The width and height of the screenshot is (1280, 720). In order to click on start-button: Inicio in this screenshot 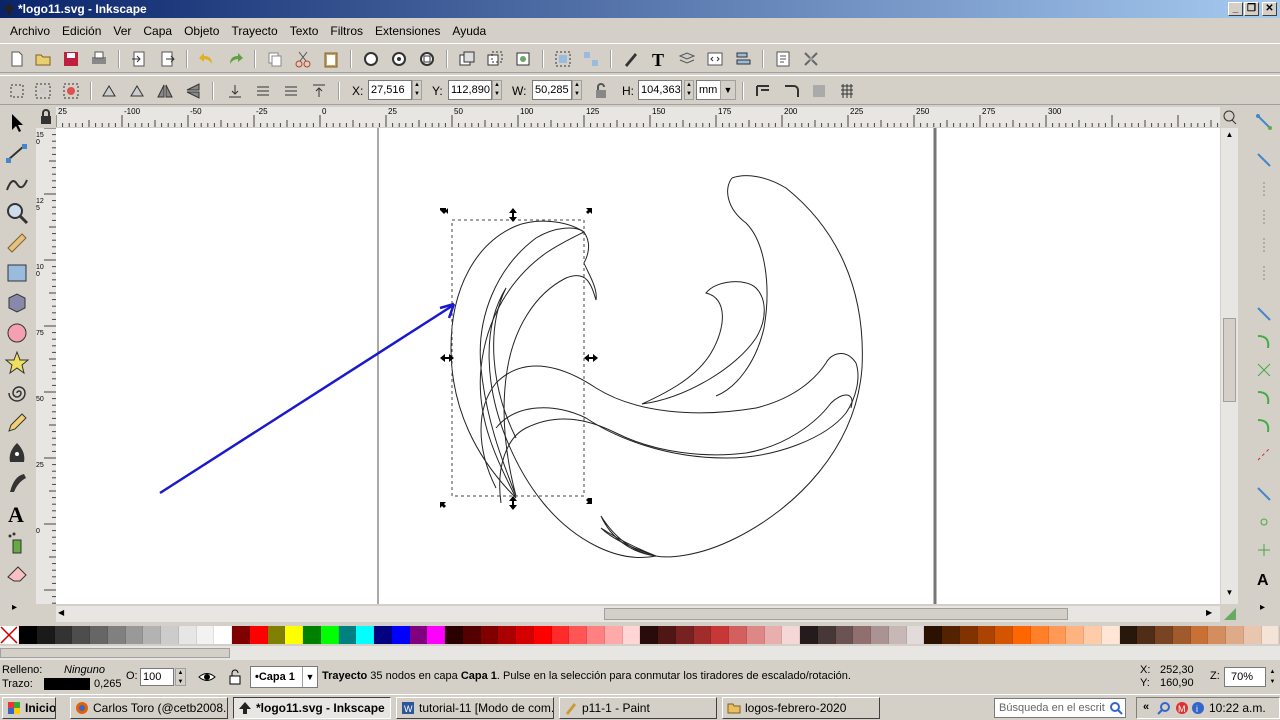, I will do `click(29, 708)`.